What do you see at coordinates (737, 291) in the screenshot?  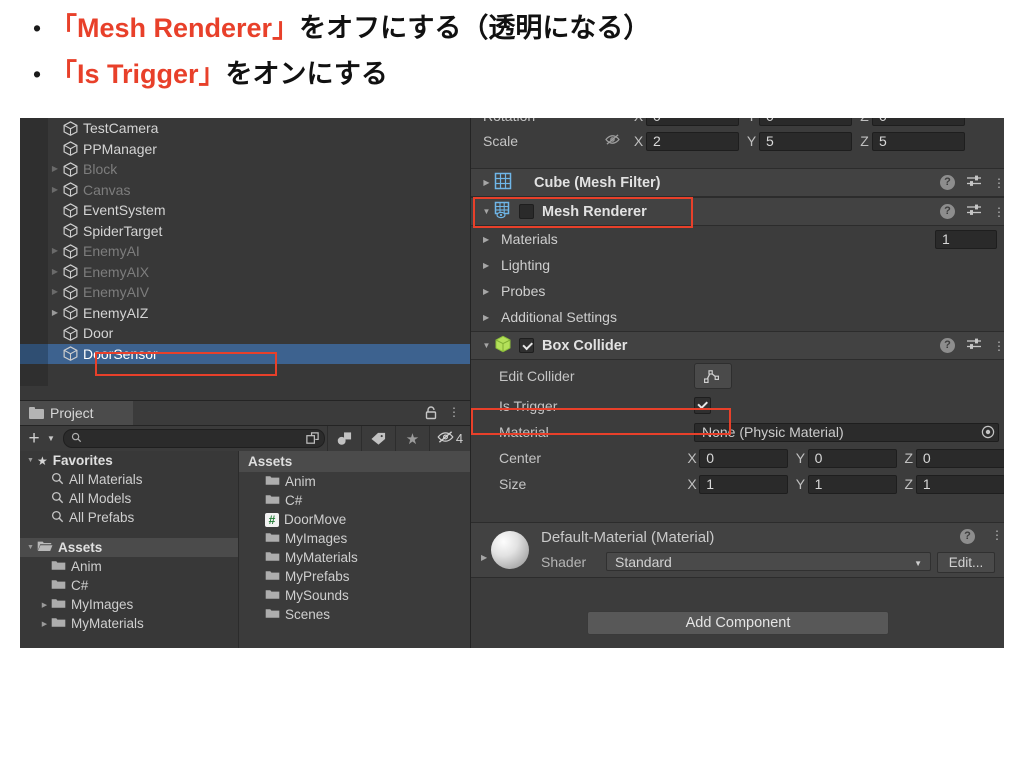 I see `foldout-probes: ▶ Probes` at bounding box center [737, 291].